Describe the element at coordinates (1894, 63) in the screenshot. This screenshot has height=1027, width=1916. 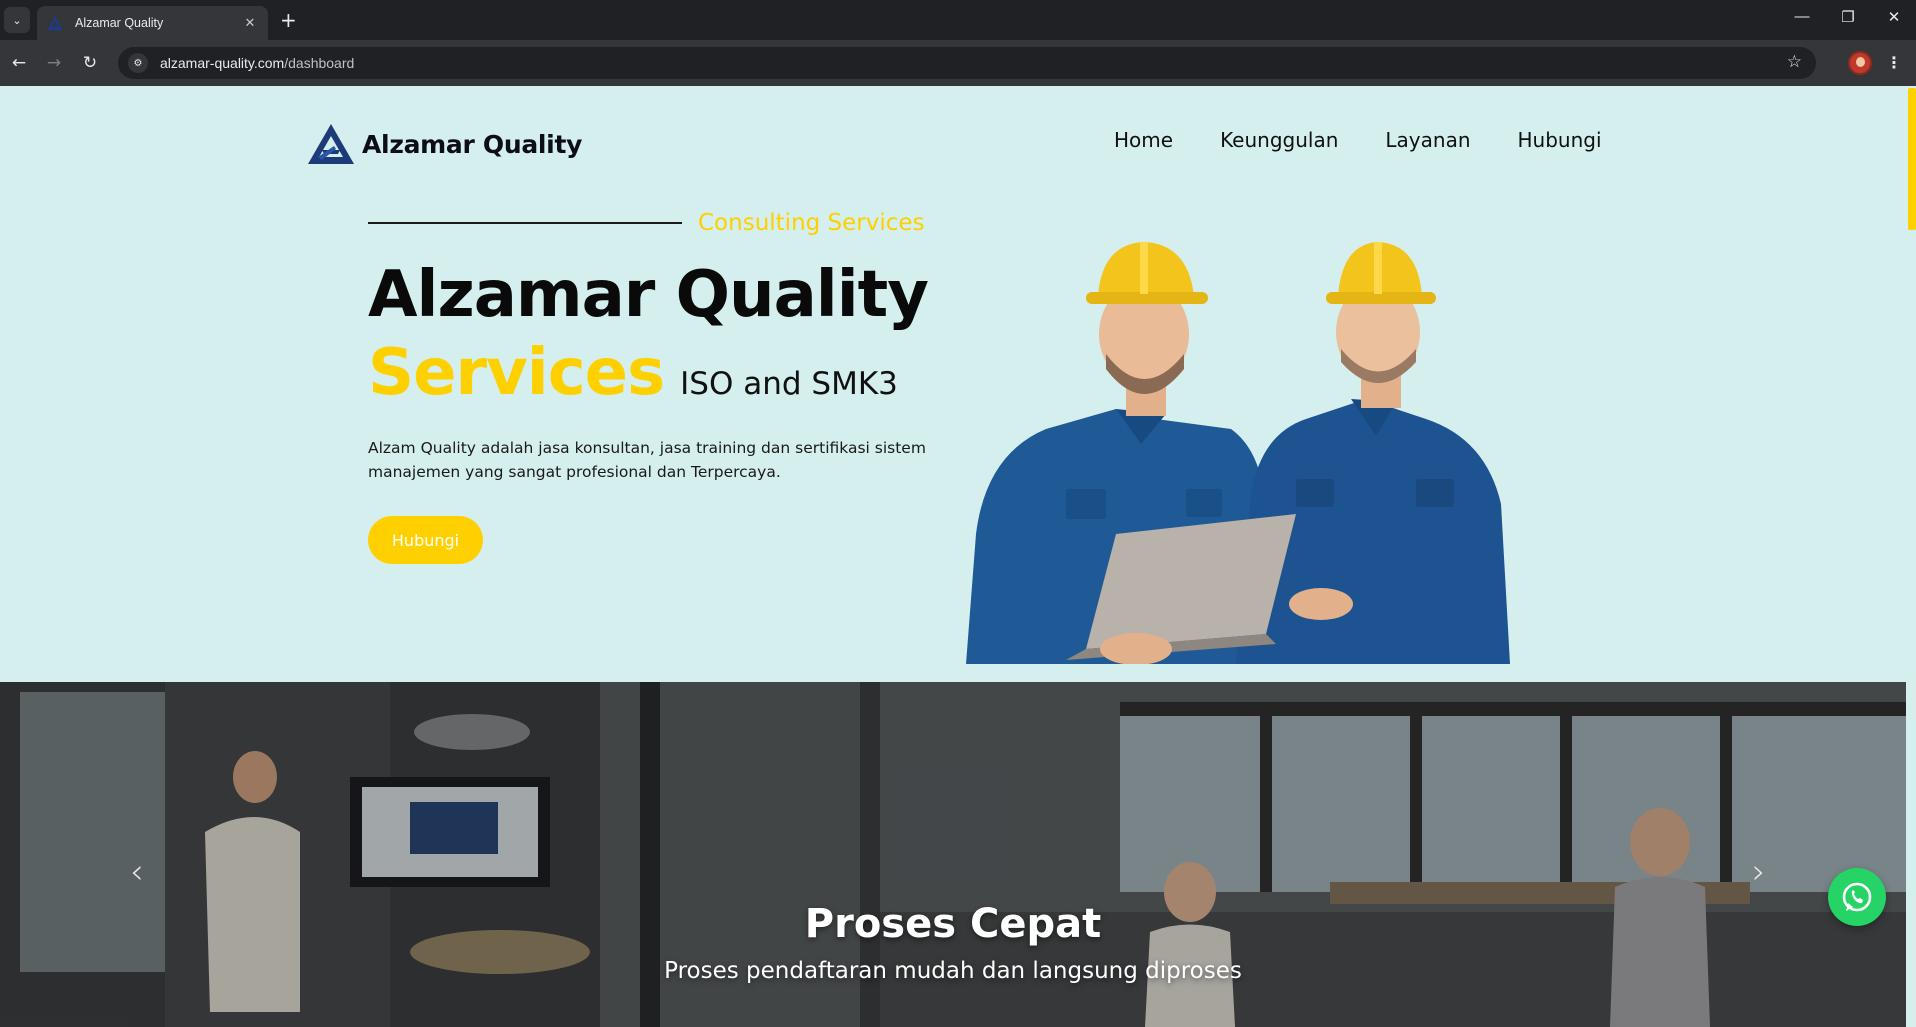
I see `menu-icon: ⋮` at that location.